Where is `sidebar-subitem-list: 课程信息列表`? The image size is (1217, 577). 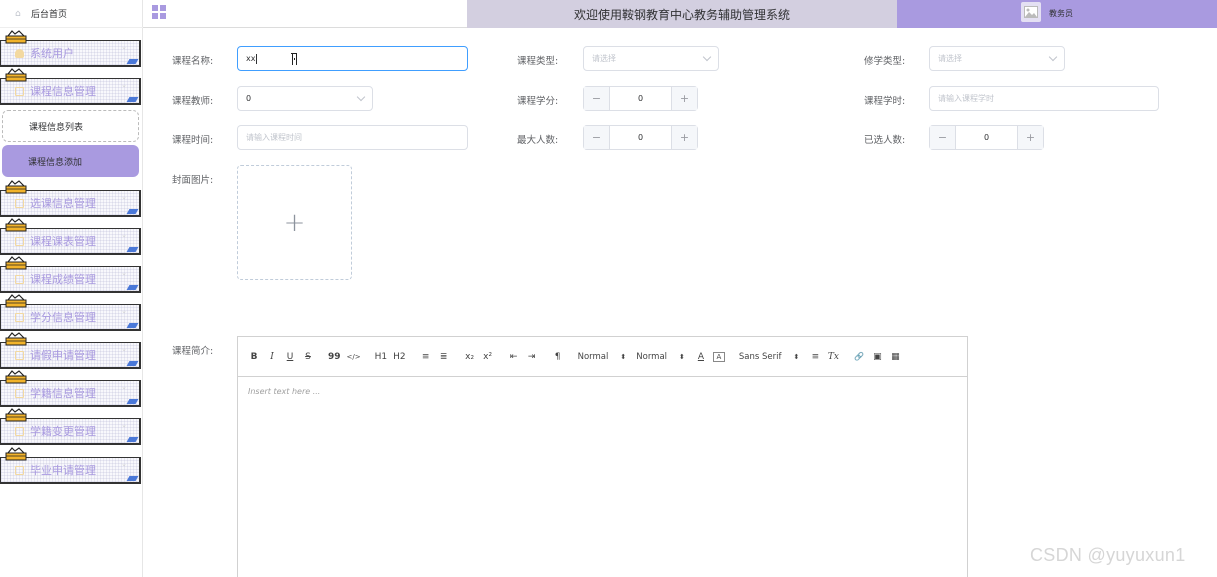
sidebar-subitem-list: 课程信息列表 is located at coordinates (70, 126).